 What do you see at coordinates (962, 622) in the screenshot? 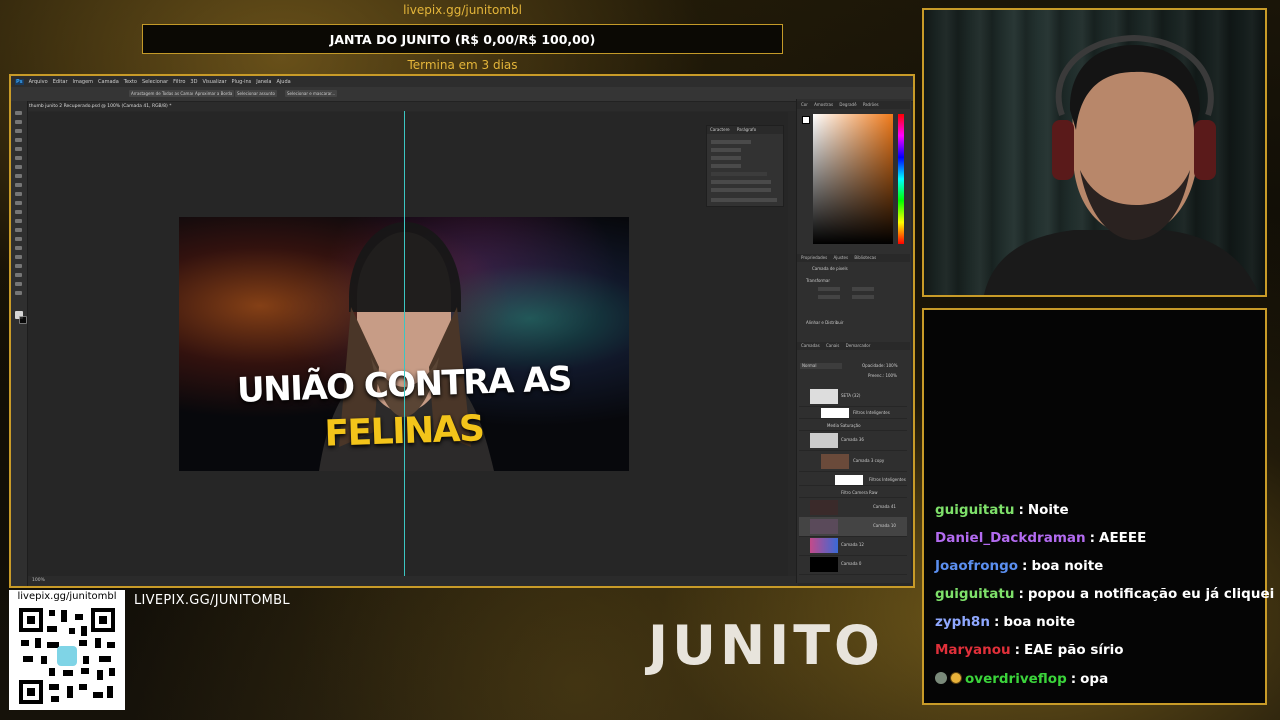
I see `chat-username: zyph8n` at bounding box center [962, 622].